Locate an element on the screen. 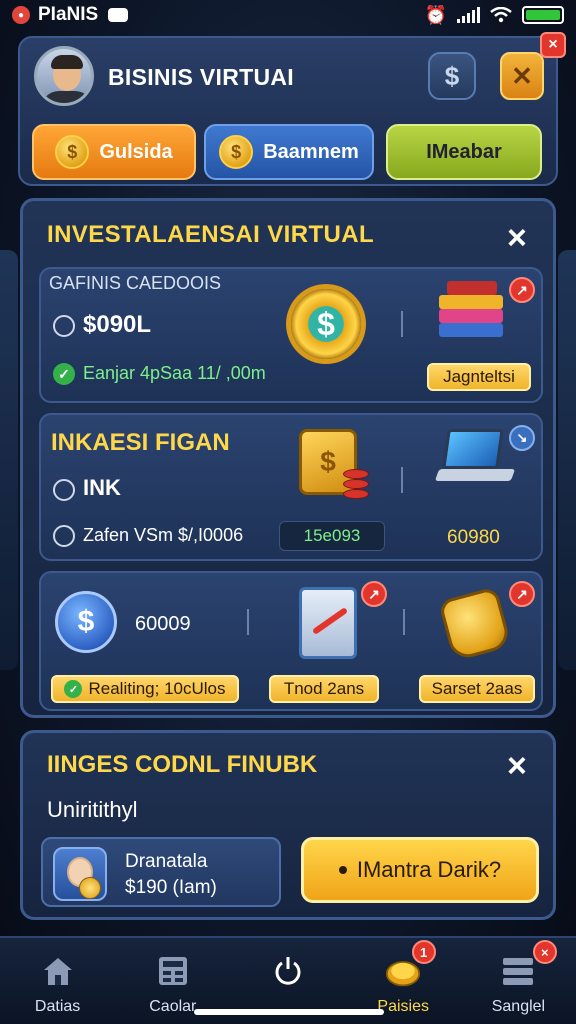 Image resolution: width=576 pixels, height=1024 pixels. signal-icon is located at coordinates (468, 15).